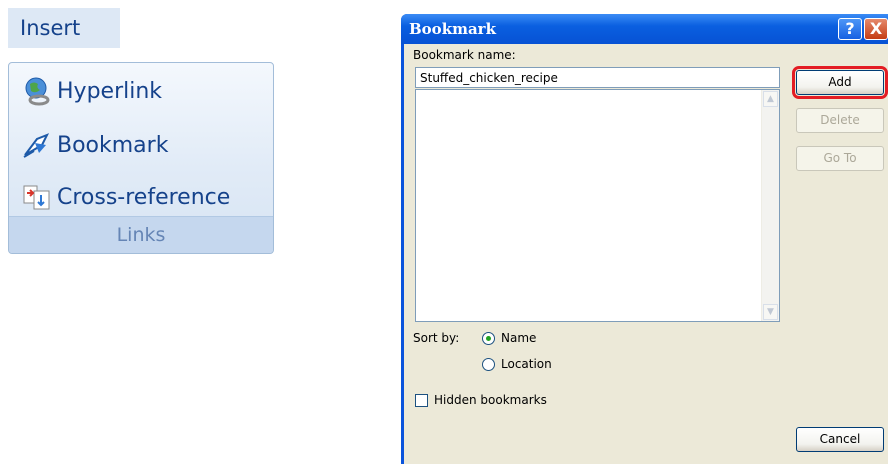 The height and width of the screenshot is (464, 888). What do you see at coordinates (840, 82) in the screenshot?
I see `add-button: Add` at bounding box center [840, 82].